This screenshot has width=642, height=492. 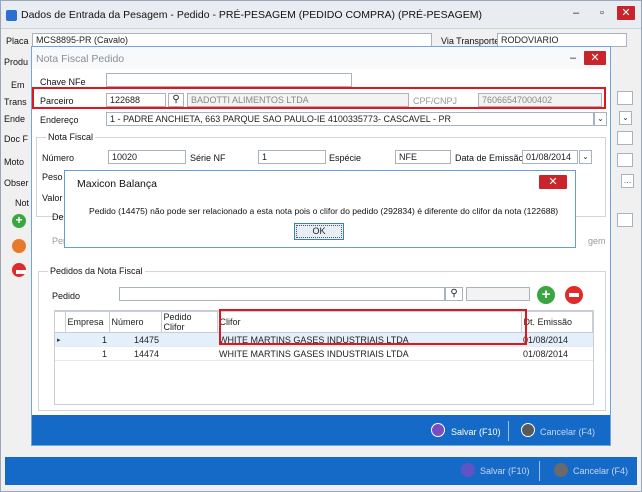 I want to click on parceiro-name-field: BADOTTI ALIMENTOS LTDA, so click(x=298, y=100).